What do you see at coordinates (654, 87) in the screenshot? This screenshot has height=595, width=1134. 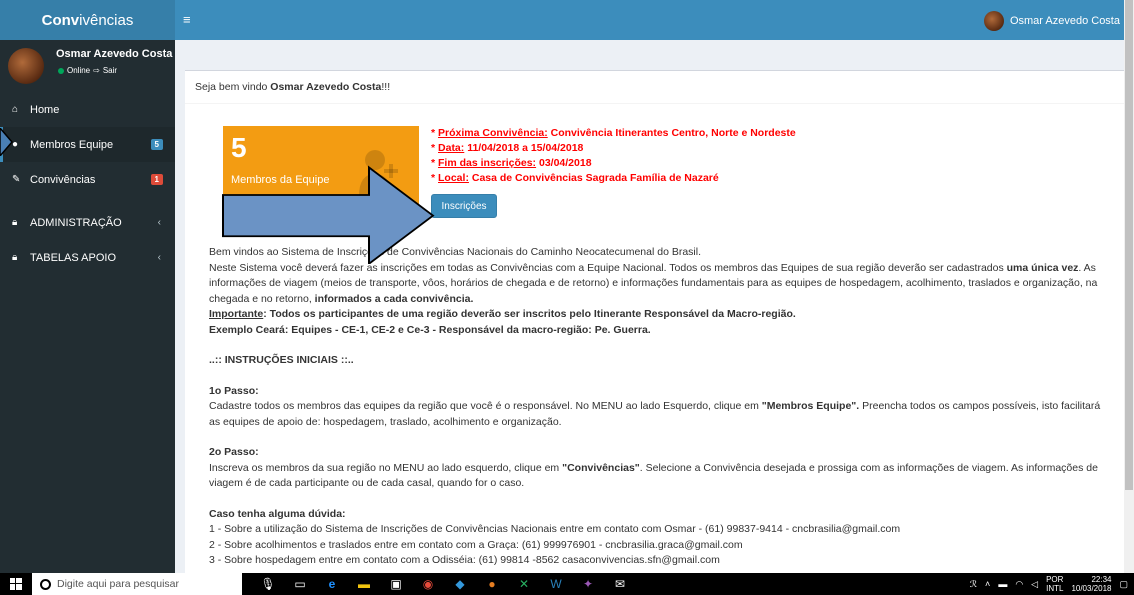 I see `box-header: Seja bem vindo Osmar Azevedo Costa!!!` at bounding box center [654, 87].